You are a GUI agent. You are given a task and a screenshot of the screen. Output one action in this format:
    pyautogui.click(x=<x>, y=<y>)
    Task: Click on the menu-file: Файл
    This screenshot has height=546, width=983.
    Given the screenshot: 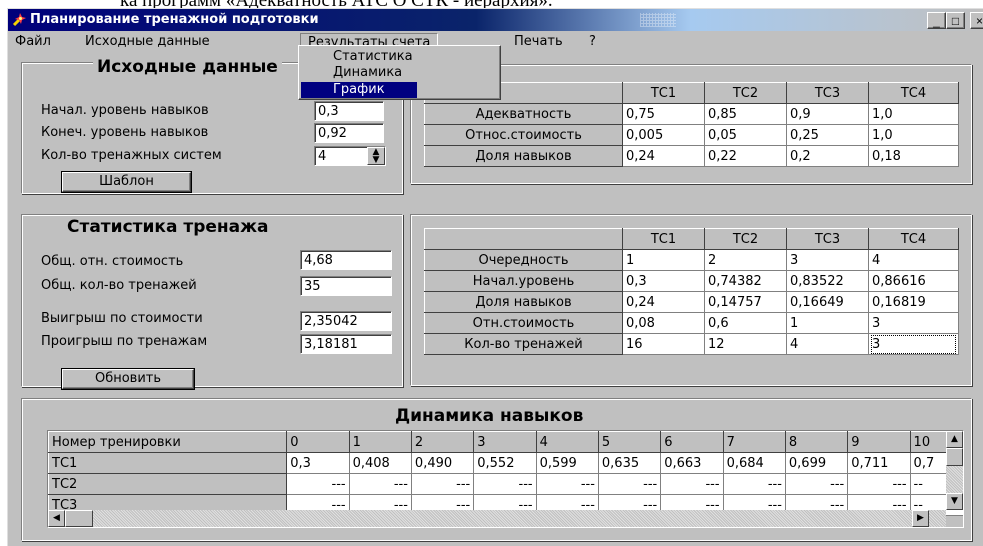 What is the action you would take?
    pyautogui.click(x=33, y=42)
    